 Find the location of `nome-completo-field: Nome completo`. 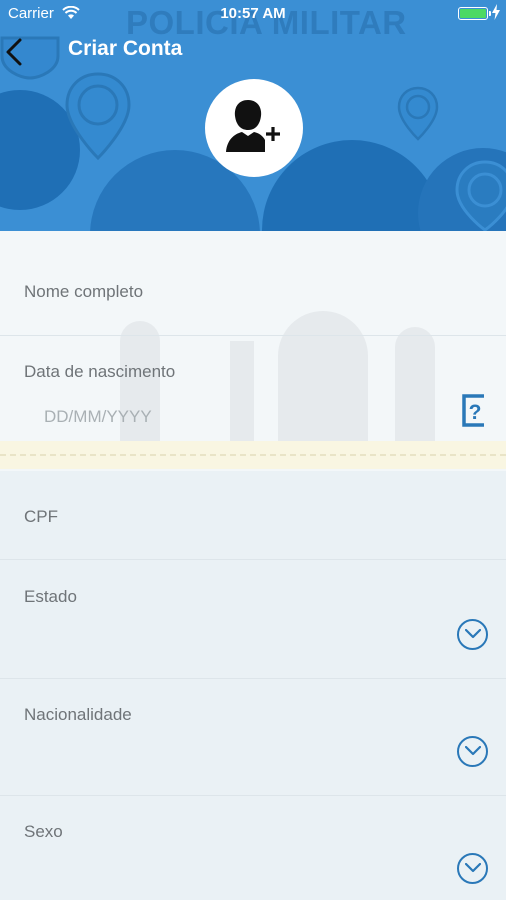

nome-completo-field: Nome completo is located at coordinates (253, 283).